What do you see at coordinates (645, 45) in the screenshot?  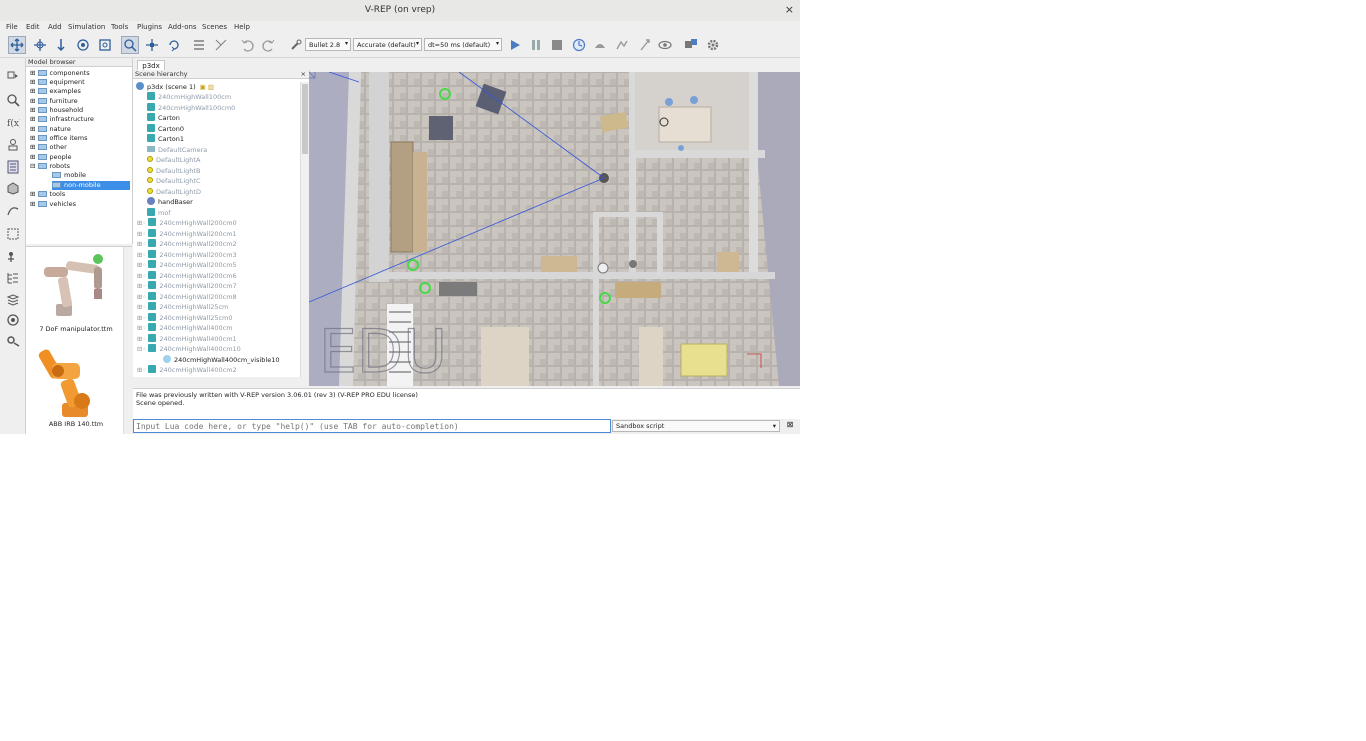 I see `thread-rendering-icon` at bounding box center [645, 45].